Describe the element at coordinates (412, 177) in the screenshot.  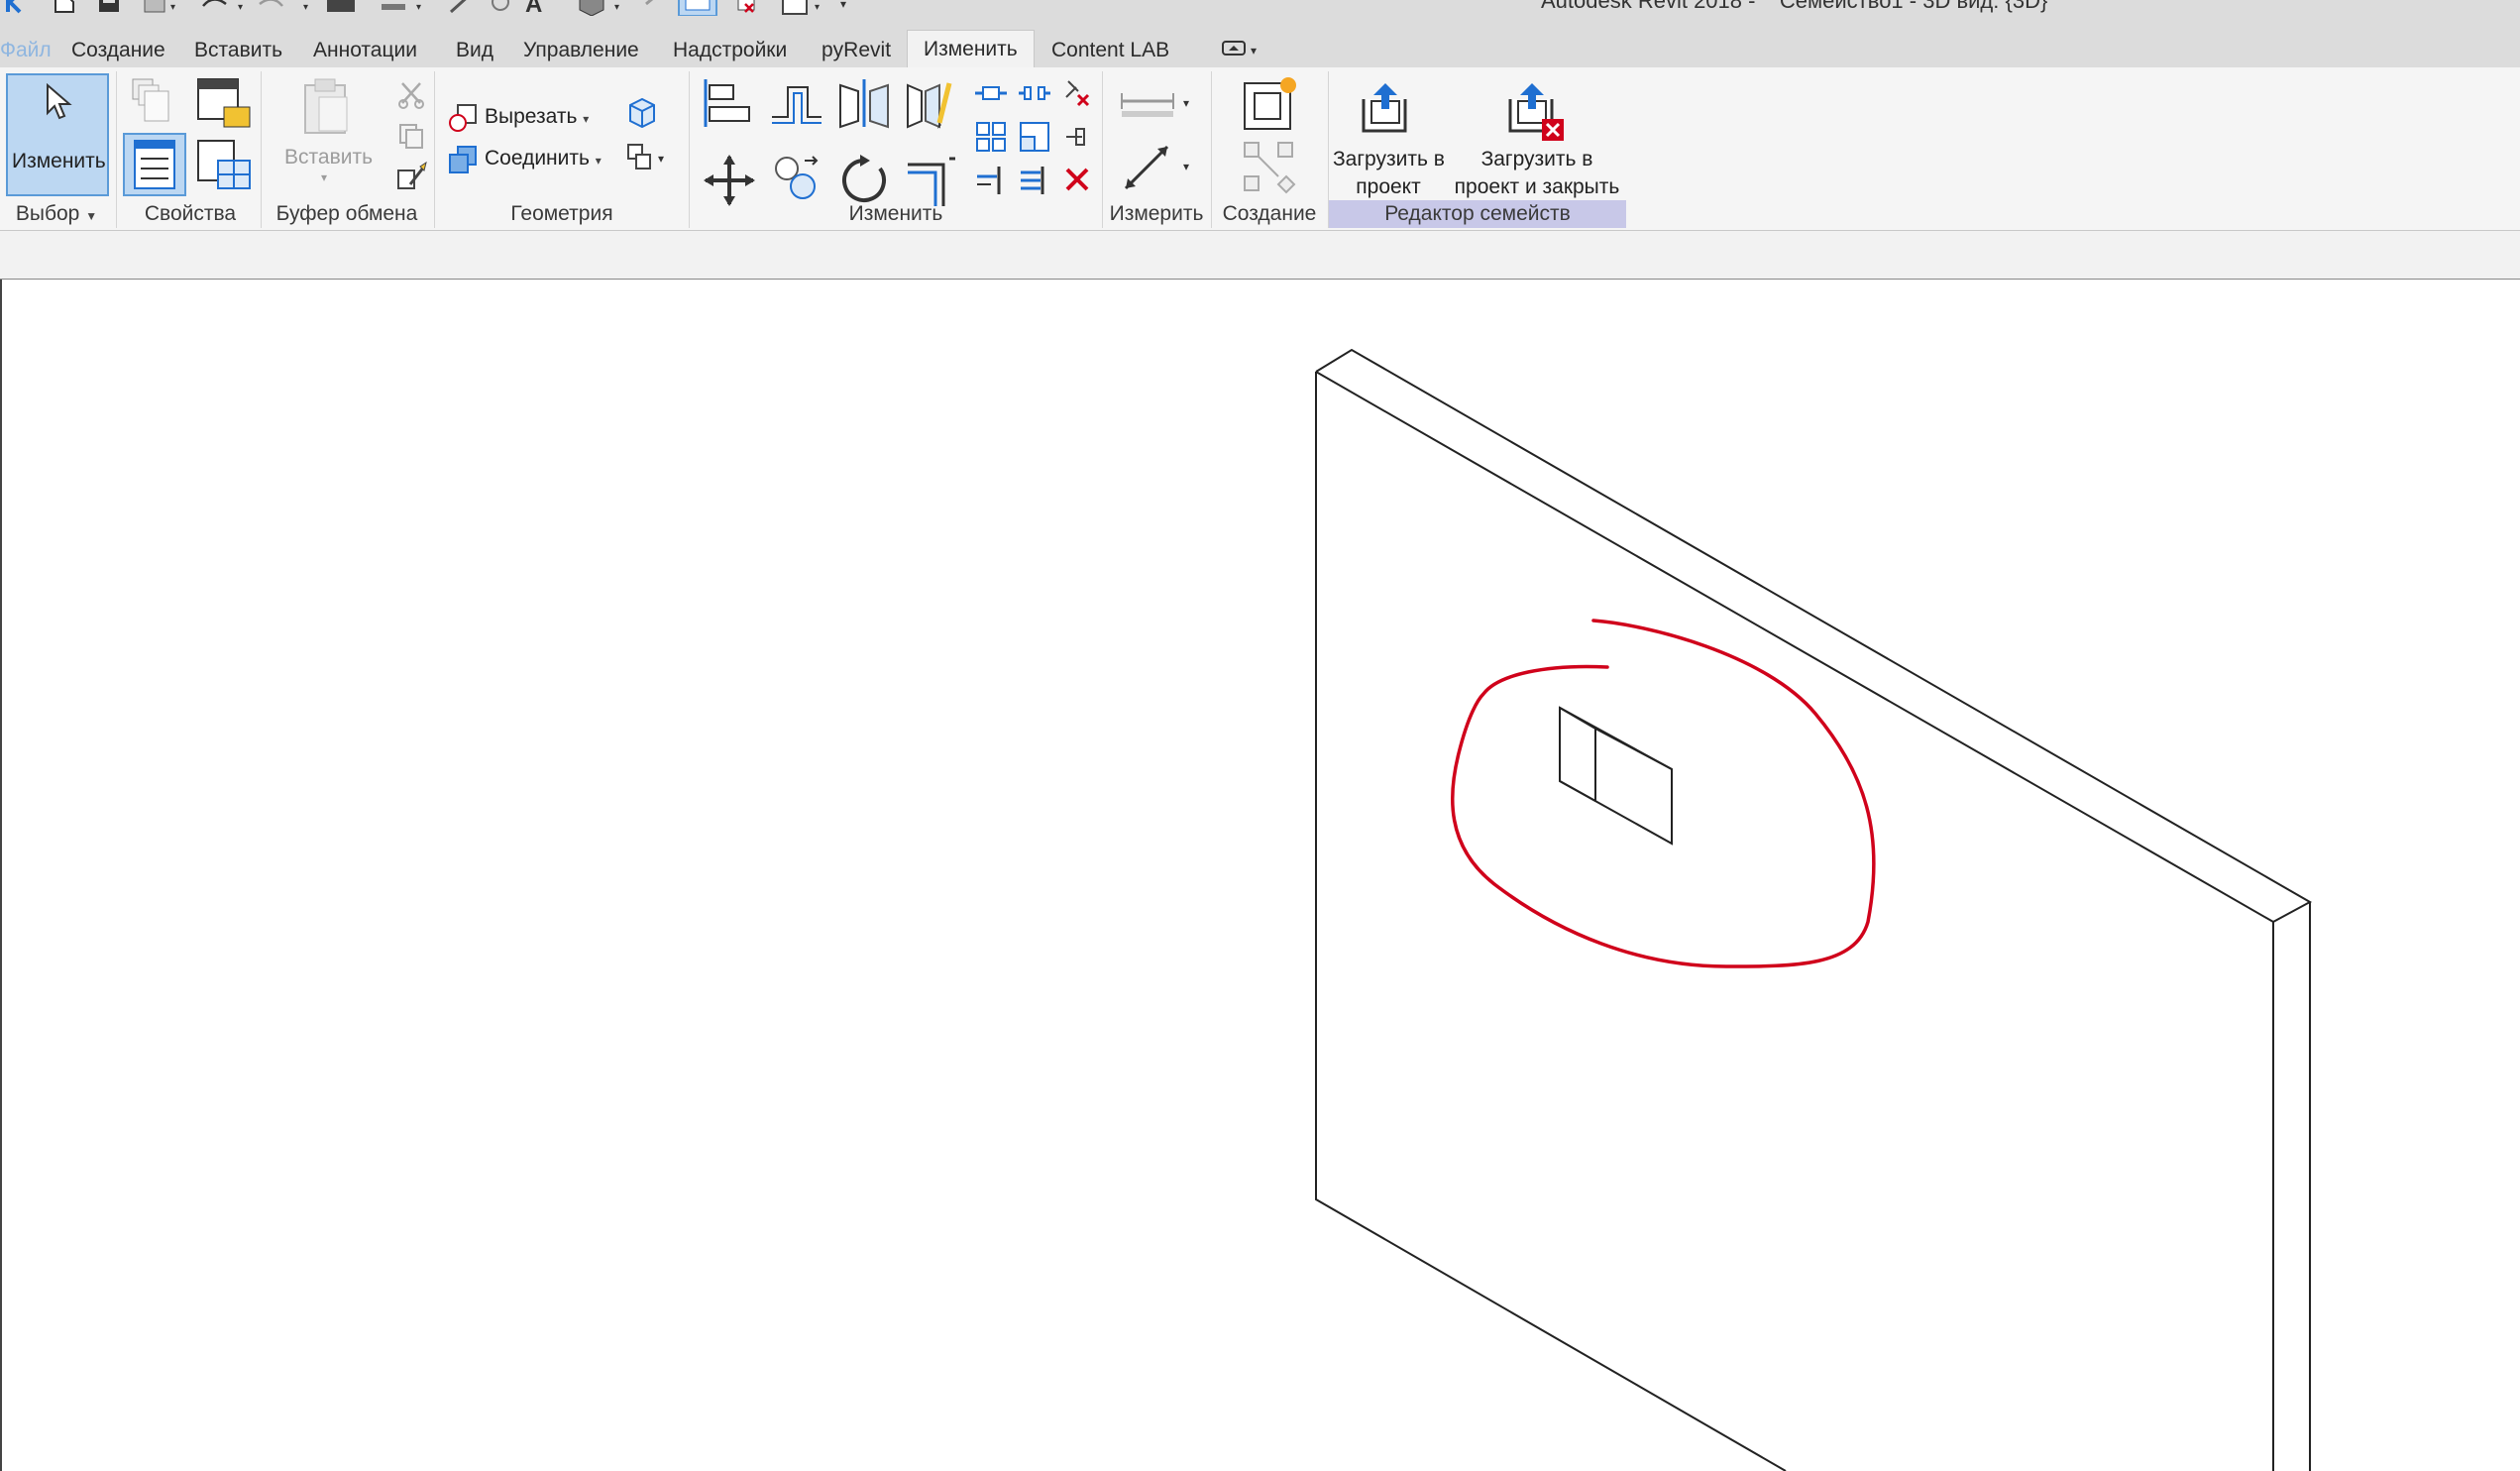
I see `match-properties-icon` at that location.